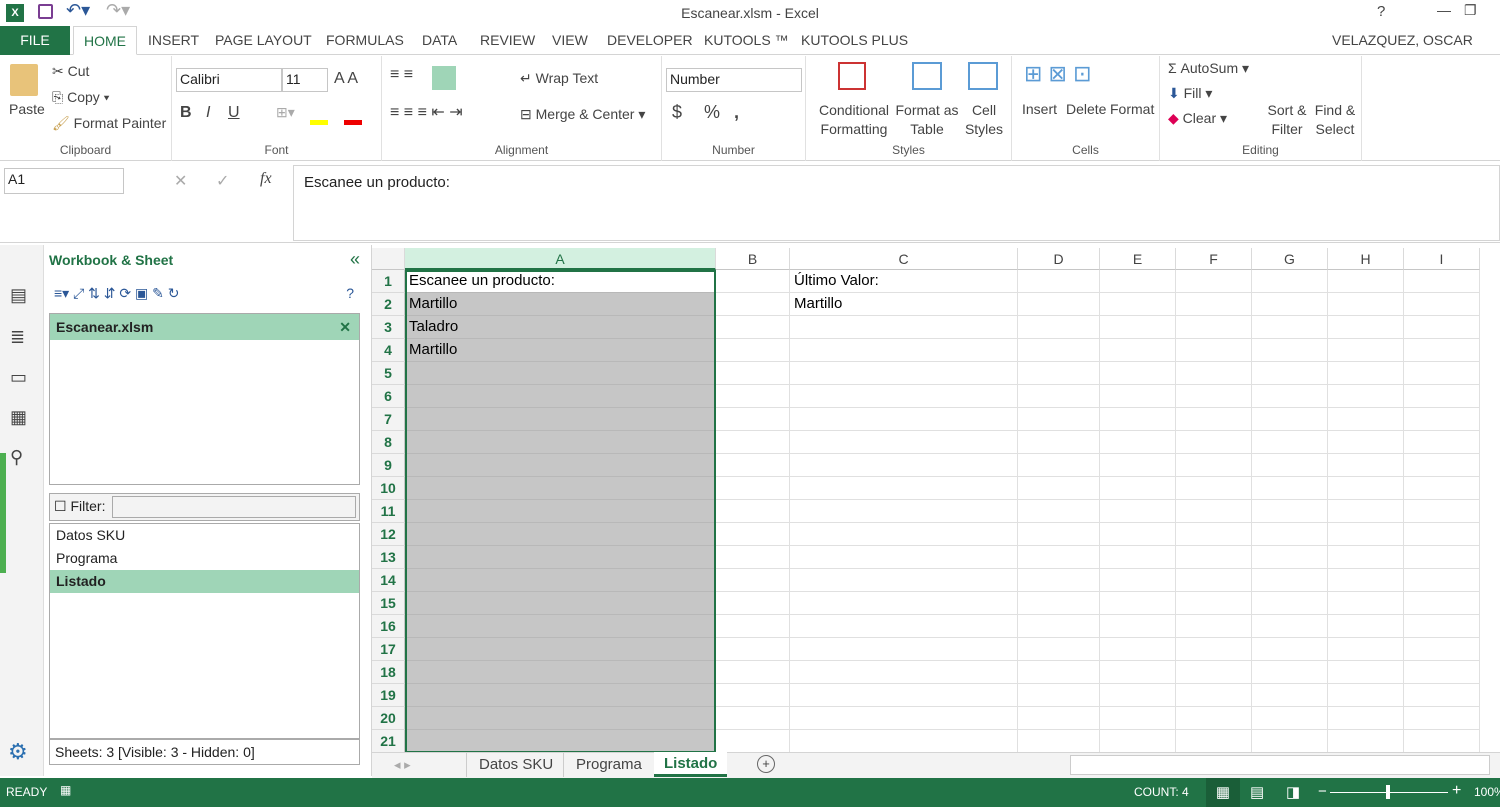 The height and width of the screenshot is (807, 1500). I want to click on cell-b17, so click(753, 649).